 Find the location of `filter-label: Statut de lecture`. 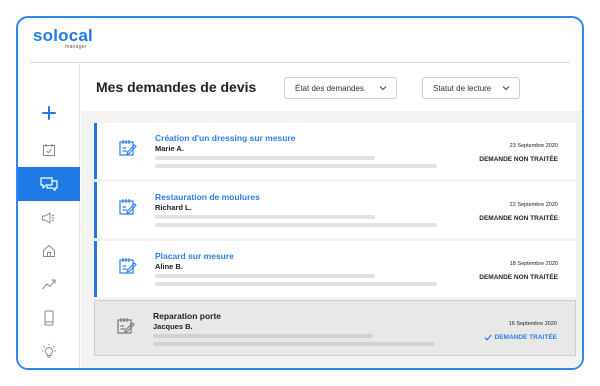

filter-label: Statut de lecture is located at coordinates (462, 88).